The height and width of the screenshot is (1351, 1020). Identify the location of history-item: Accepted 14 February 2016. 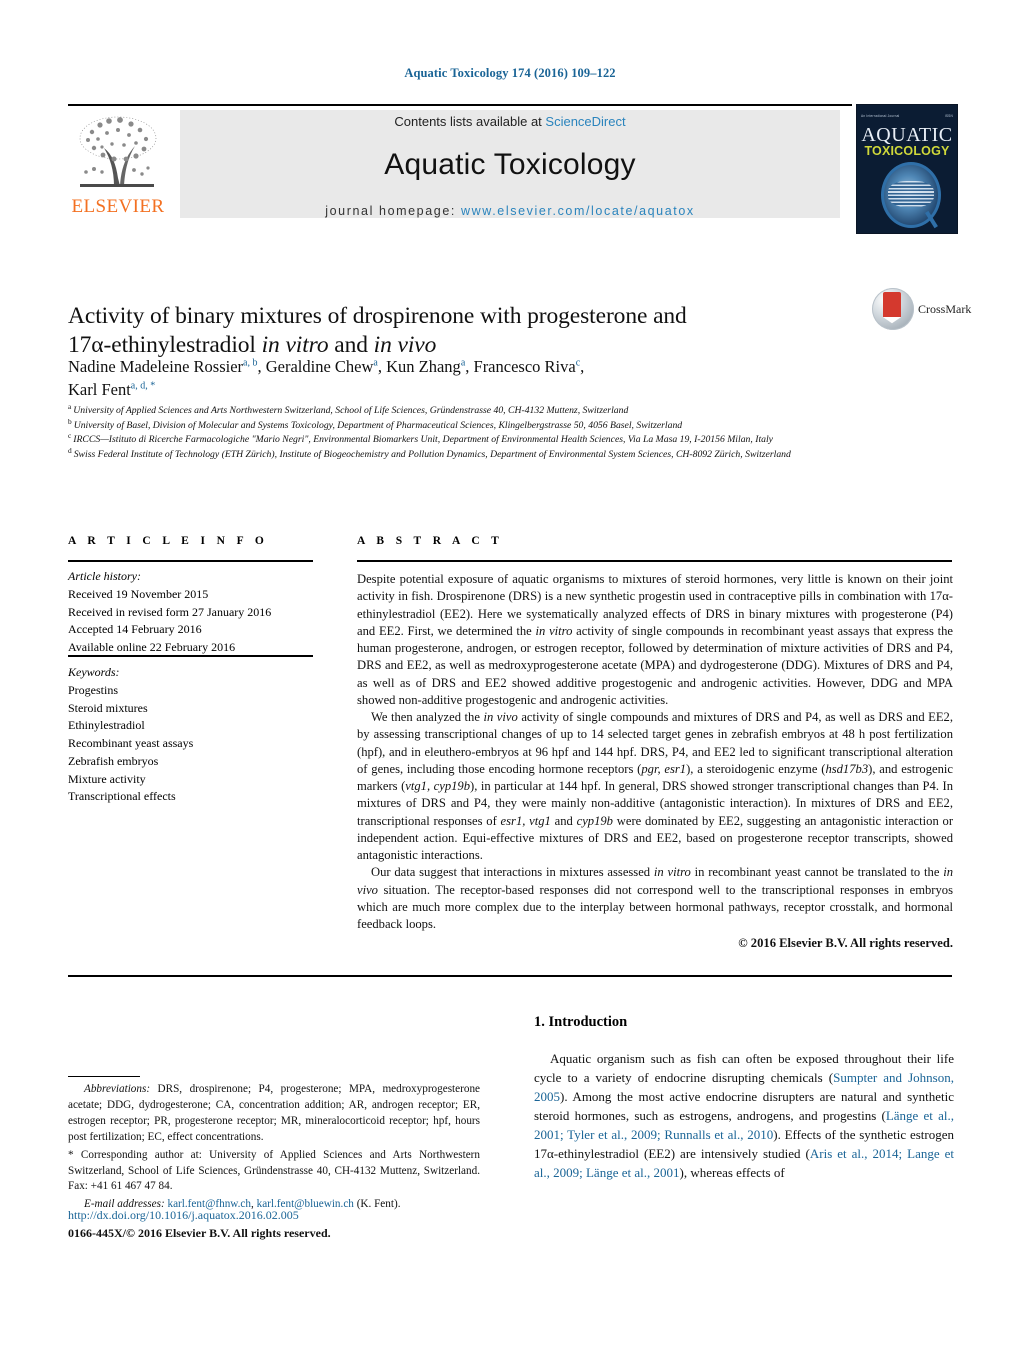
(135, 629).